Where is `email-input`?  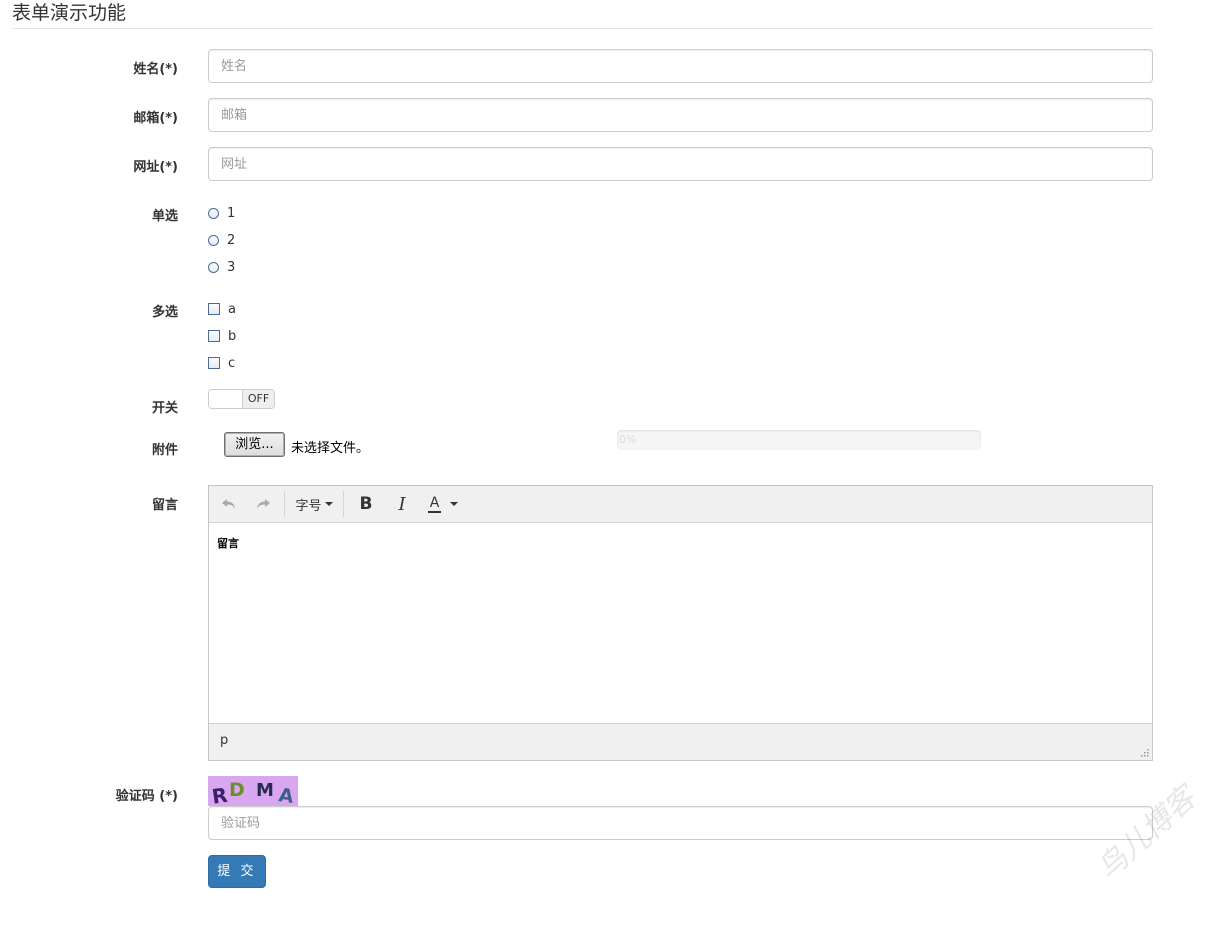
email-input is located at coordinates (680, 115).